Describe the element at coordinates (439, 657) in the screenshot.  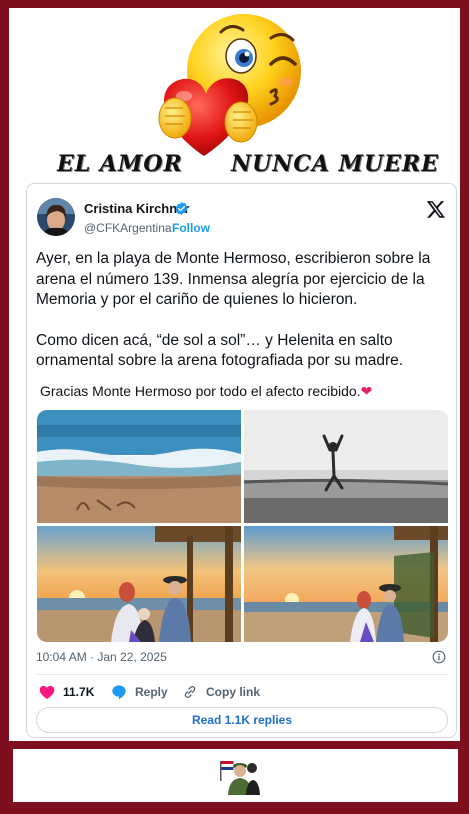
I see `info-icon` at that location.